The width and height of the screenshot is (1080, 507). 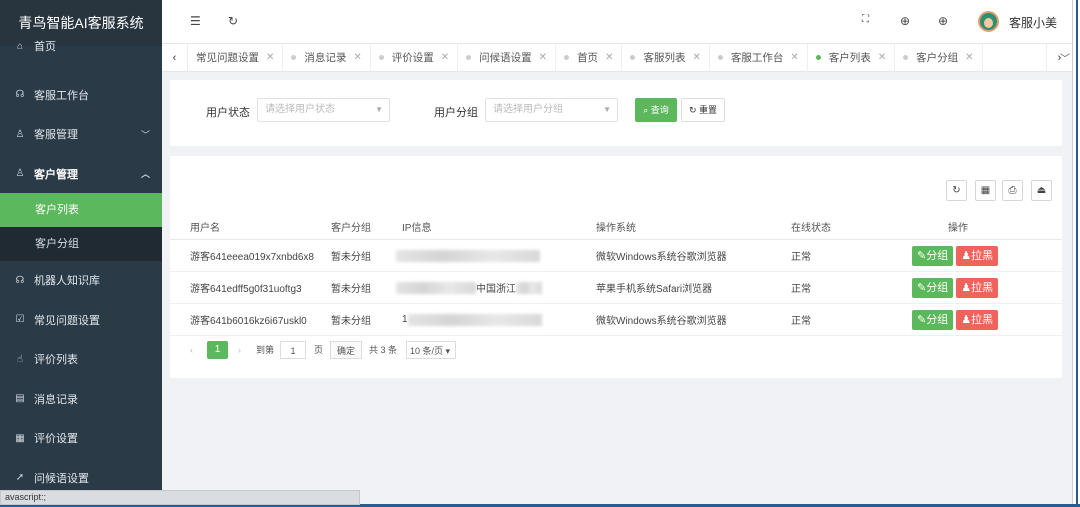 What do you see at coordinates (456, 113) in the screenshot?
I see `group-label: 用户分组` at bounding box center [456, 113].